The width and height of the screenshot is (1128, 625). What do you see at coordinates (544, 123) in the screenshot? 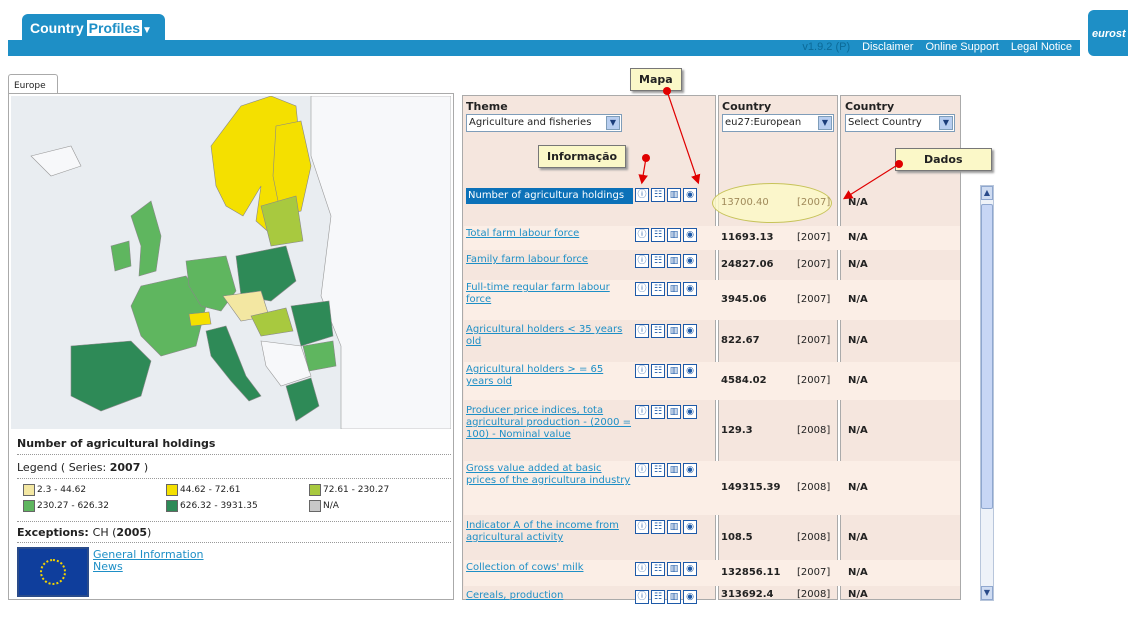
I see `theme-select: Agriculture and fisheries ▼` at bounding box center [544, 123].